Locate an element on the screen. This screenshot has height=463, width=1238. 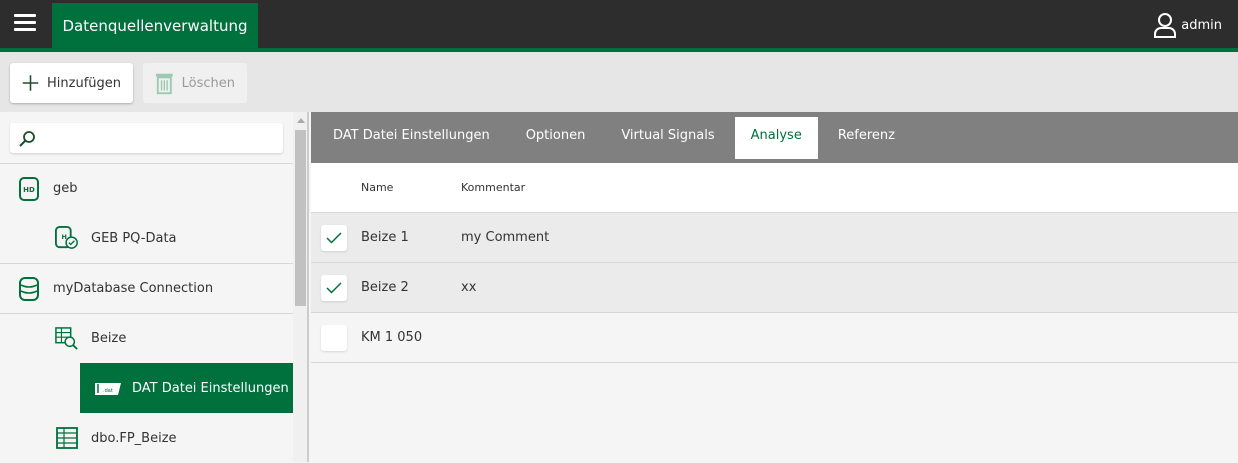
tree-node-label: myDatabase Connection is located at coordinates (133, 288).